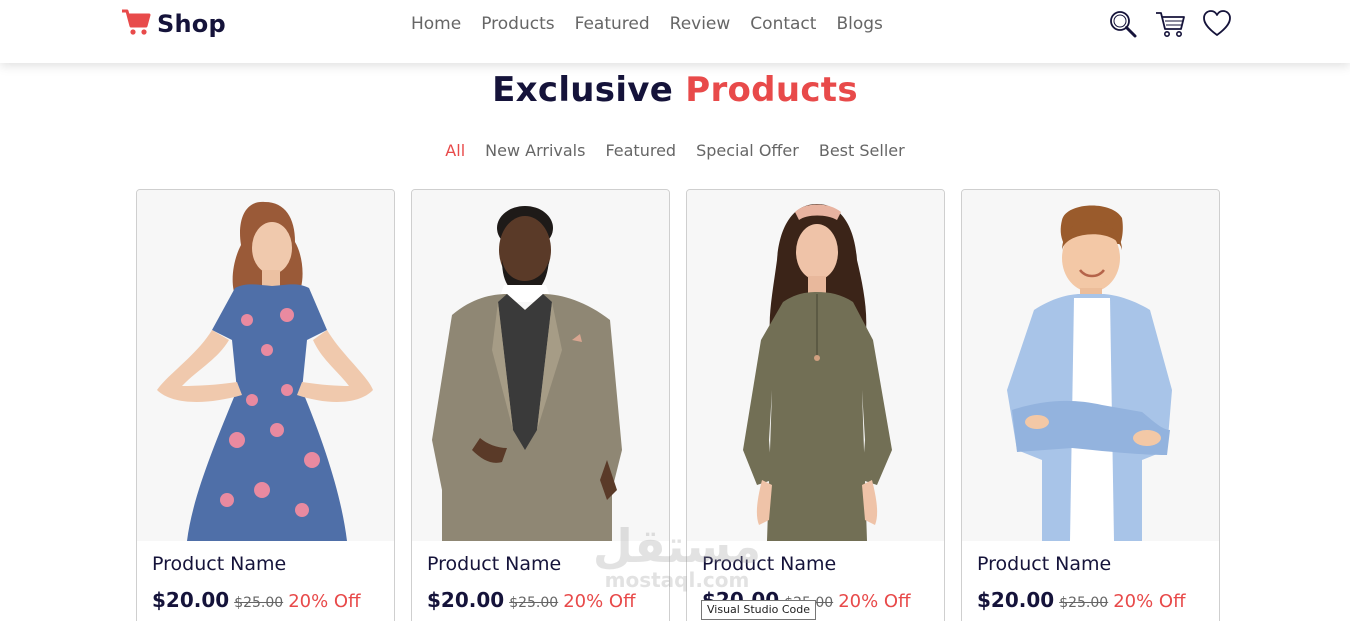 This screenshot has height=621, width=1350. Describe the element at coordinates (583, 90) in the screenshot. I see `section-title-main: Exclusive` at that location.